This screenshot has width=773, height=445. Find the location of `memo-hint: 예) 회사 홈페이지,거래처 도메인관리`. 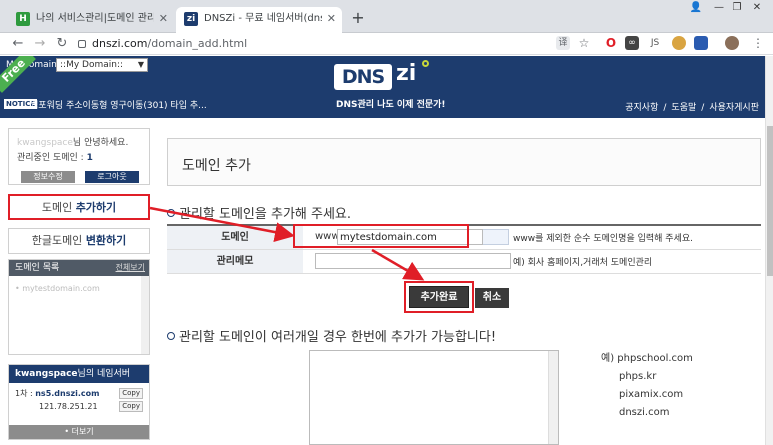

memo-hint: 예) 회사 홈페이지,거래처 도메인관리 is located at coordinates (583, 263).